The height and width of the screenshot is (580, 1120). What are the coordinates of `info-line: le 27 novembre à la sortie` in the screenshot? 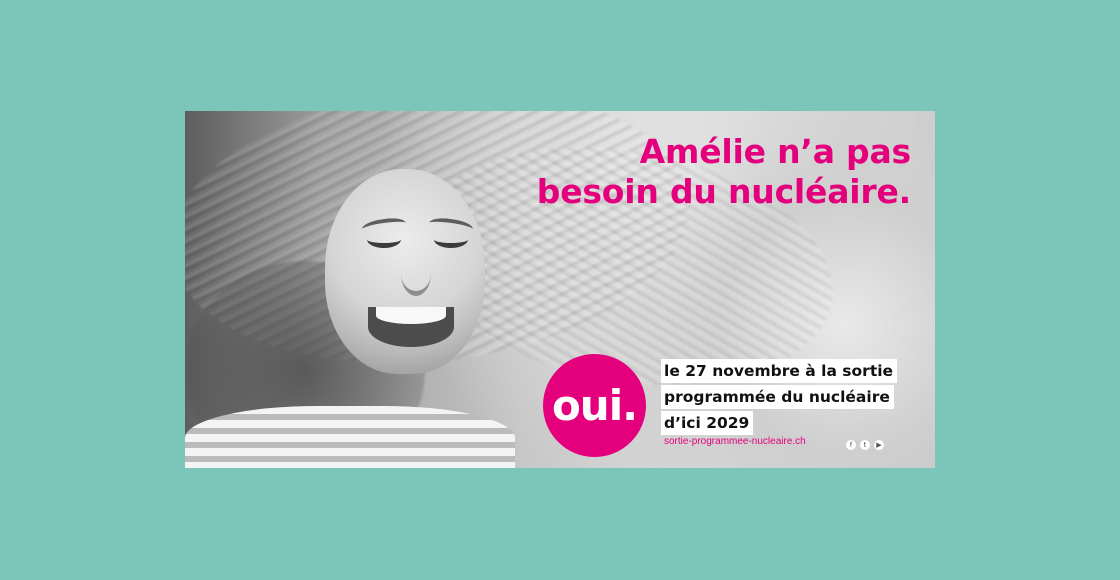 It's located at (779, 371).